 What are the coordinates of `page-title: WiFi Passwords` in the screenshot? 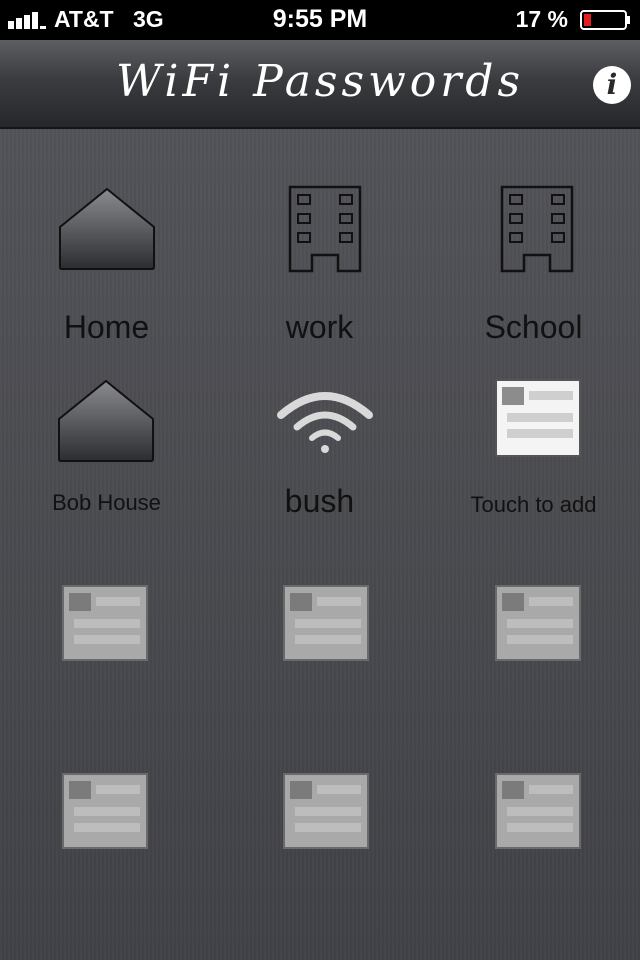 It's located at (320, 81).